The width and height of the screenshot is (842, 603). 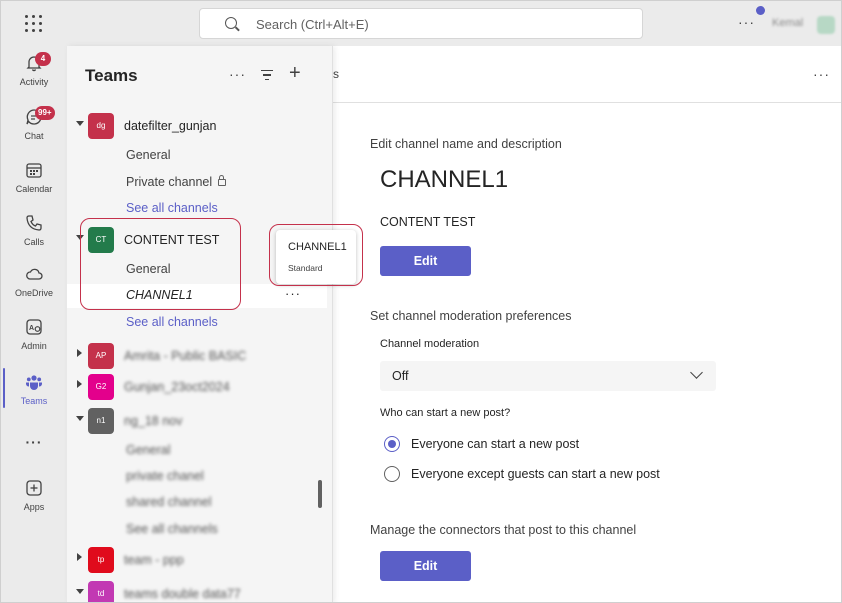 What do you see at coordinates (788, 23) in the screenshot?
I see `user-name: Kemal` at bounding box center [788, 23].